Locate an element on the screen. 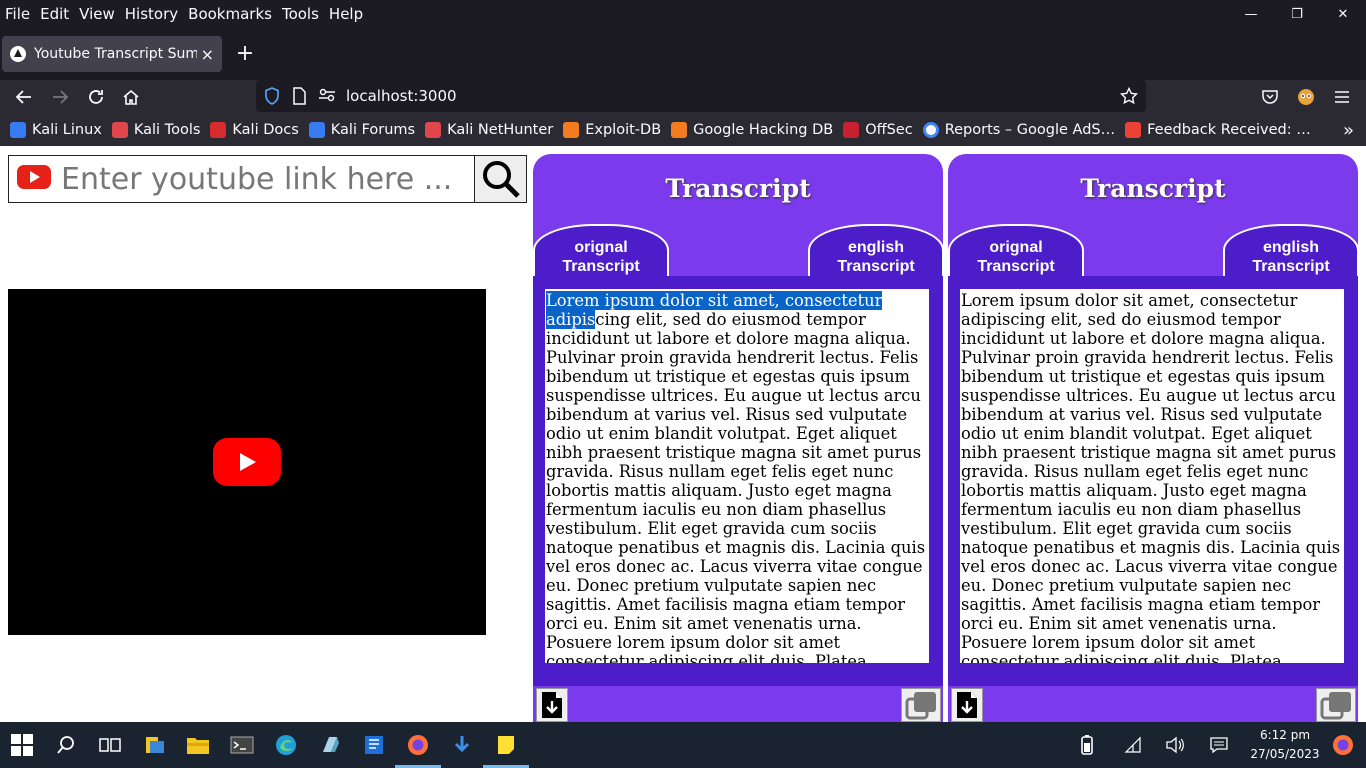 This screenshot has width=1366, height=768. bookmark-item: Kali Linux is located at coordinates (56, 130).